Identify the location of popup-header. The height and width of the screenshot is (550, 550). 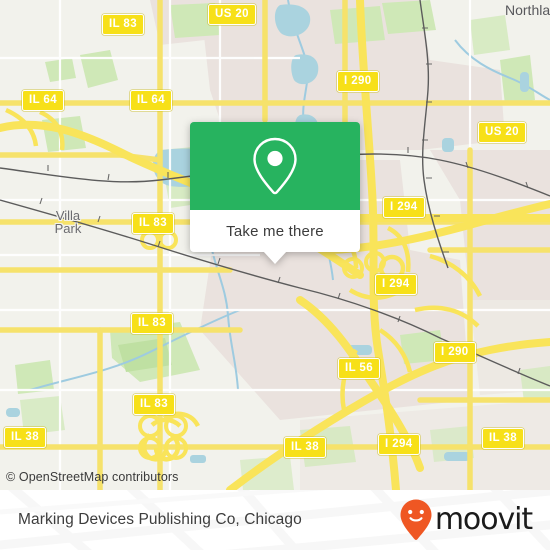
(275, 166).